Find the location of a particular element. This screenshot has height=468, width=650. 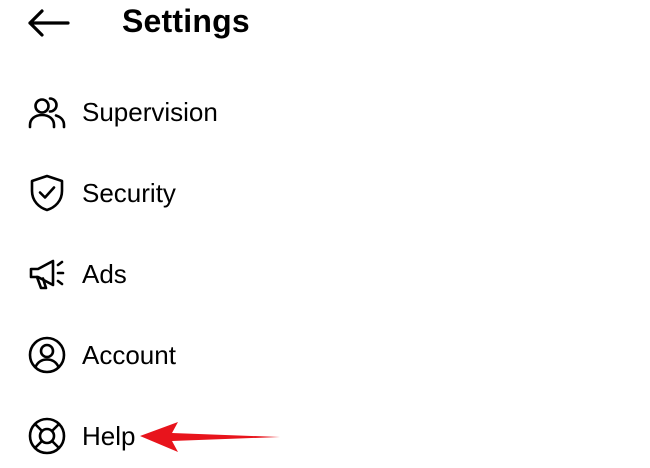

lifebuoy-icon is located at coordinates (47, 436).